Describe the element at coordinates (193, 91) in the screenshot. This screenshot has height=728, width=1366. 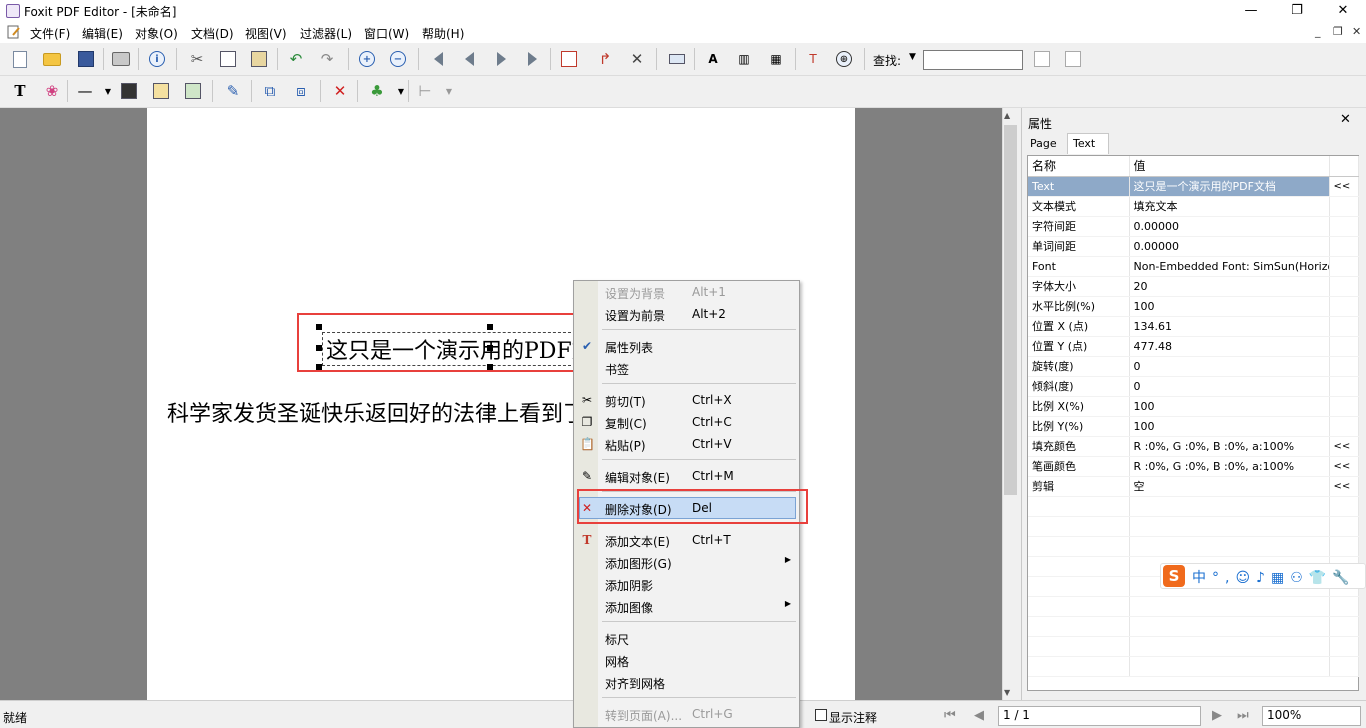
I see `insert-image-icon` at that location.